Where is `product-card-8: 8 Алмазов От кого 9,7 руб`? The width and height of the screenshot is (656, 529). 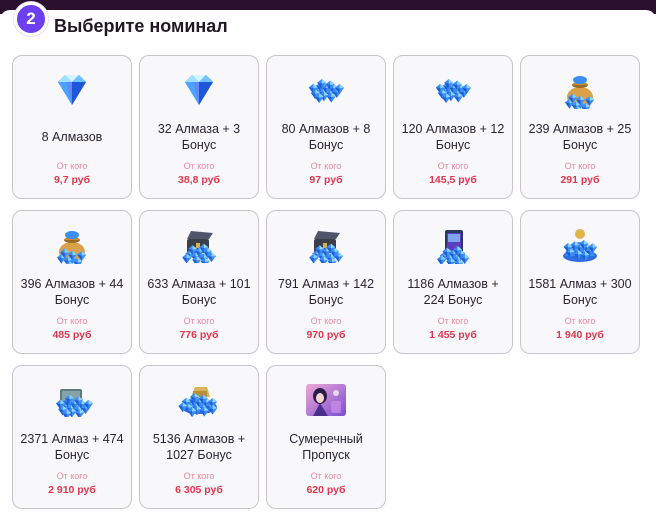 product-card-8: 8 Алмазов От кого 9,7 руб is located at coordinates (72, 127).